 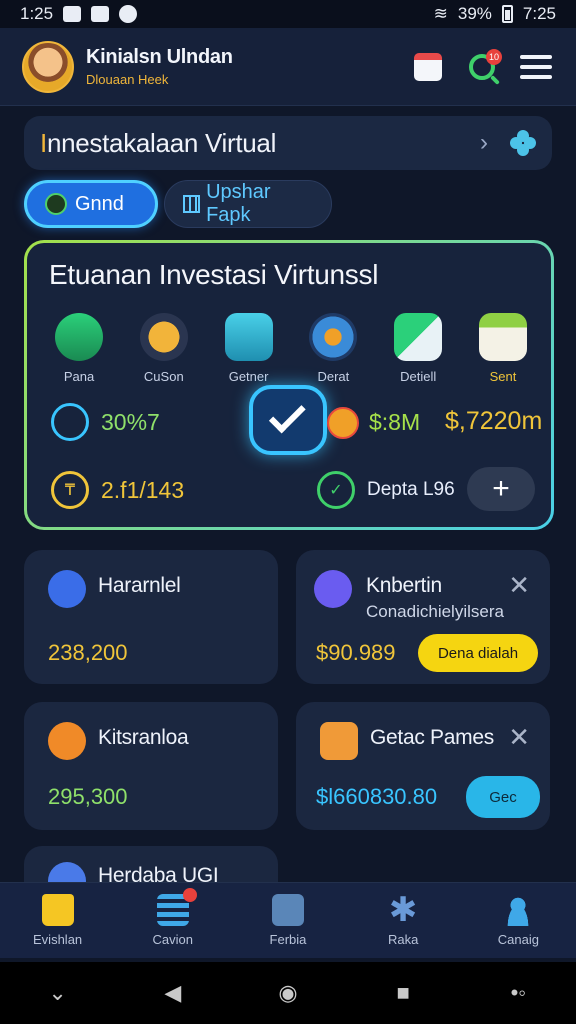 I want to click on status-bar: 1:25 ≋ 39% 7:25, so click(x=288, y=14).